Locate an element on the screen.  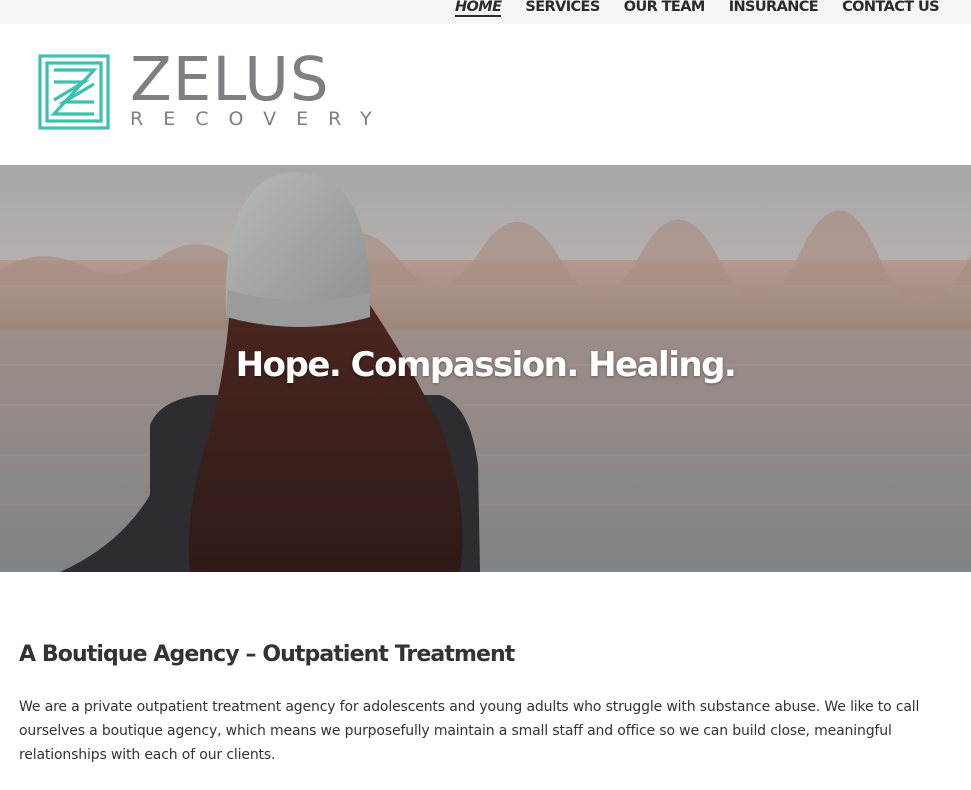
nav-contact-us: CONTACT US is located at coordinates (890, 7).